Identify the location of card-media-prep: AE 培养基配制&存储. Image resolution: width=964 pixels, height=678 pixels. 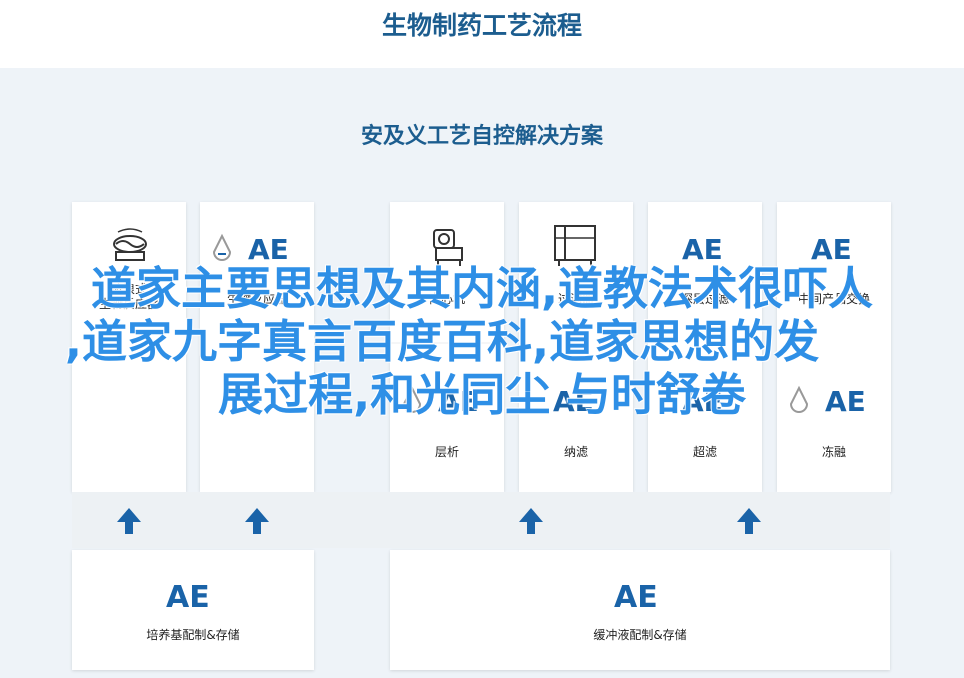
(193, 610).